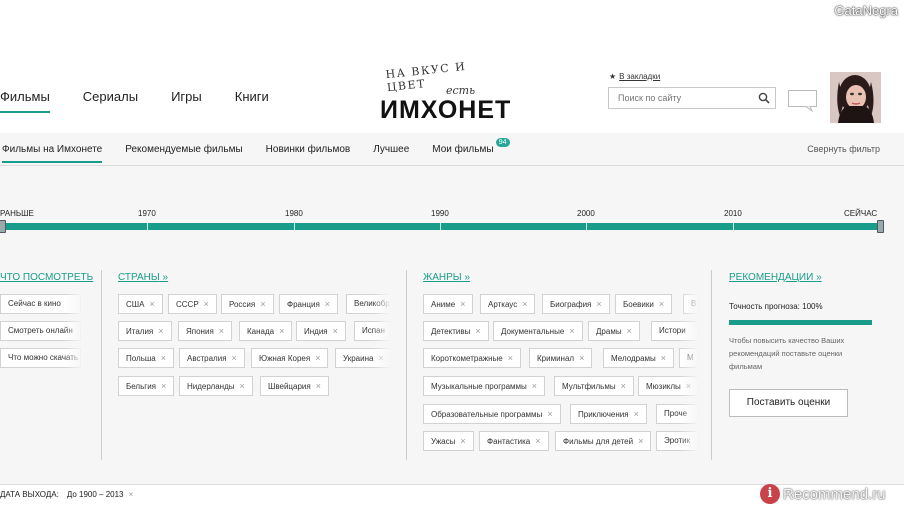  Describe the element at coordinates (183, 149) in the screenshot. I see `subnav-recommended: Рекомендуемые фильмы` at that location.